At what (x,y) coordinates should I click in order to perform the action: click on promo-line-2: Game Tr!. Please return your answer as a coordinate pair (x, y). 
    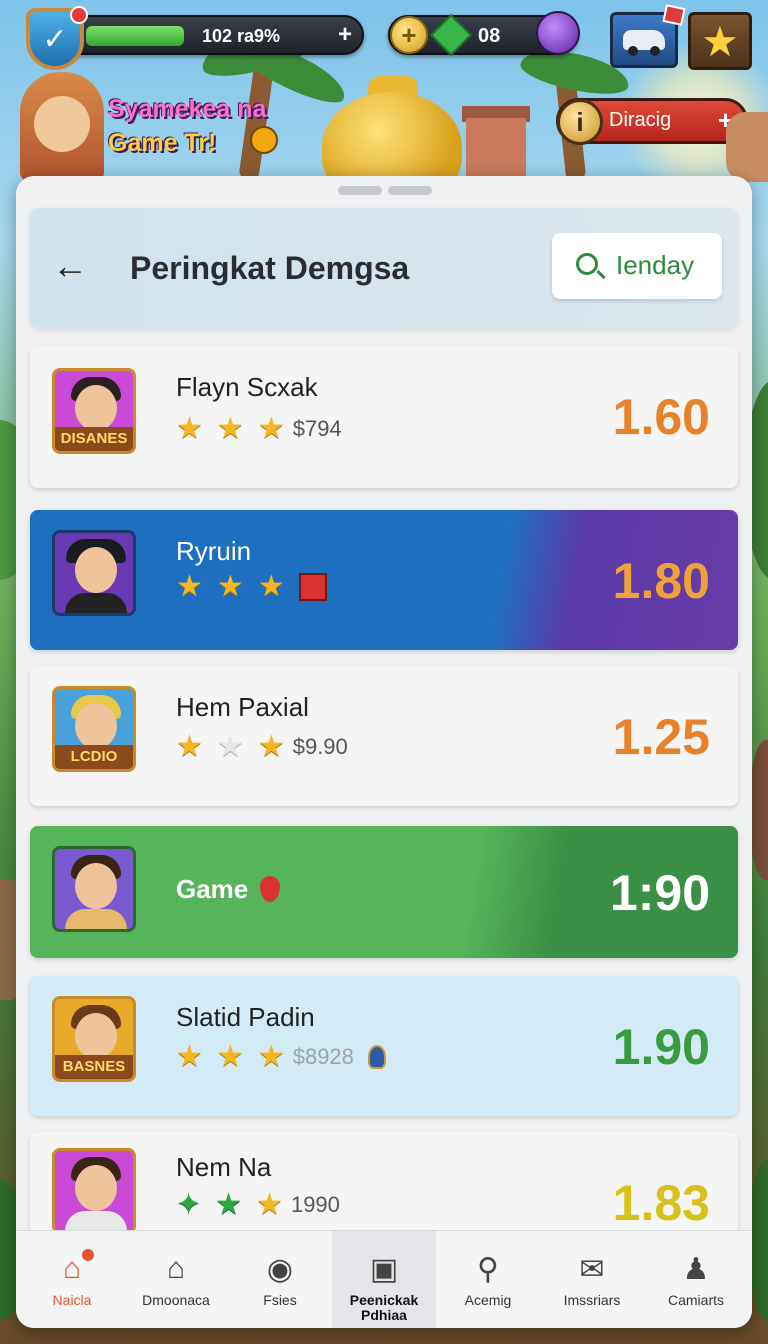
    Looking at the image, I should click on (162, 143).